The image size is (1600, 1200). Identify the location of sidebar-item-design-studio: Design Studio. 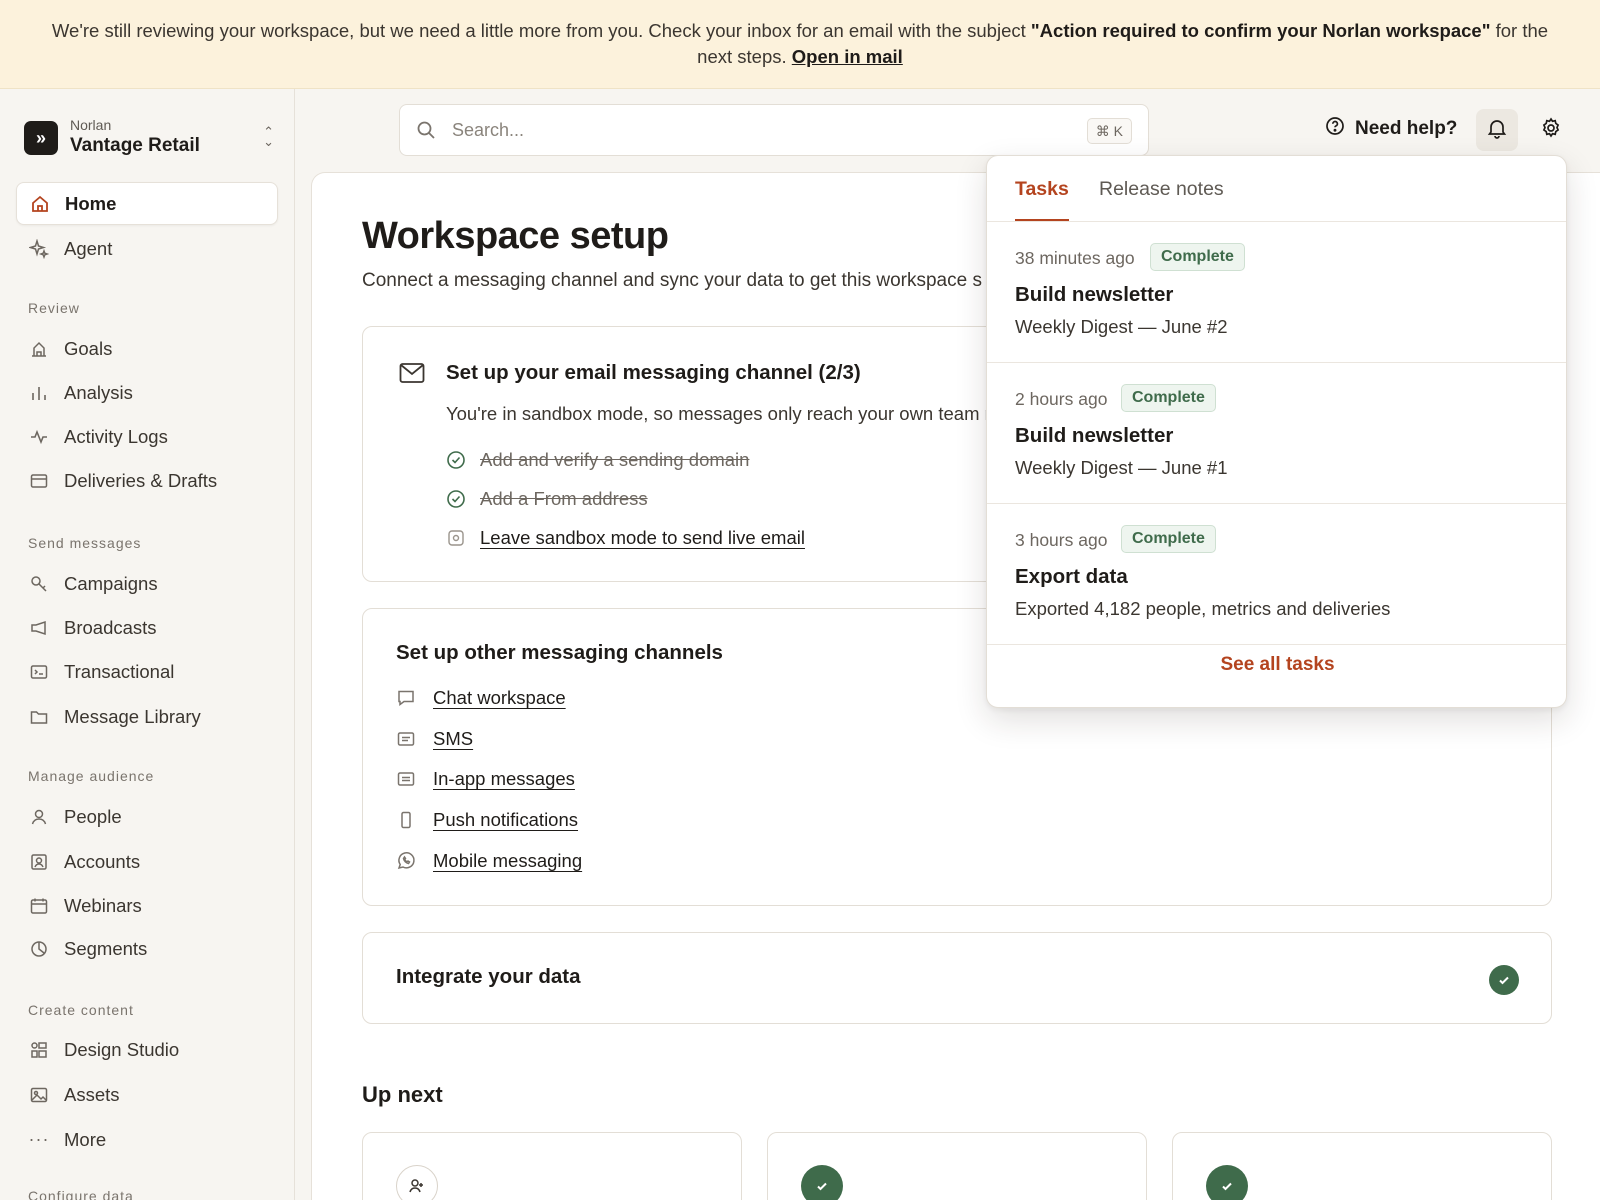
(147, 1049).